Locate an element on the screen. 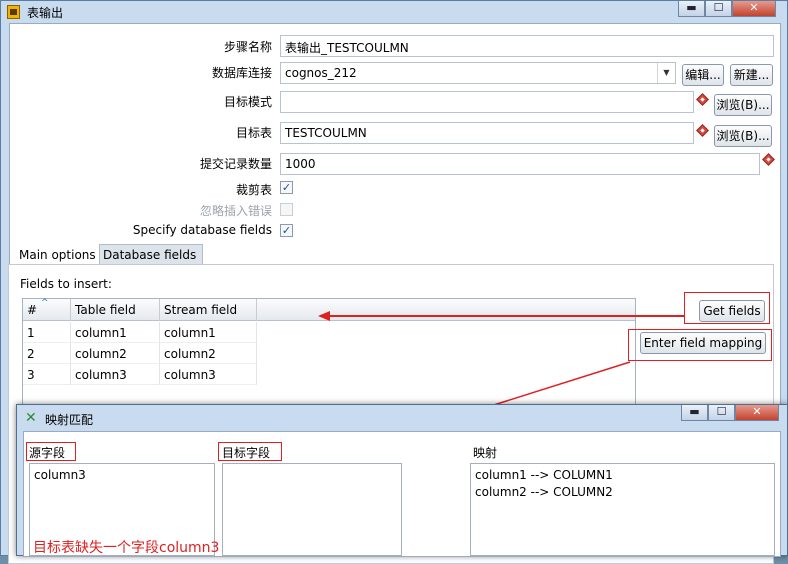 Image resolution: width=788 pixels, height=564 pixels. target-fields-list is located at coordinates (312, 509).